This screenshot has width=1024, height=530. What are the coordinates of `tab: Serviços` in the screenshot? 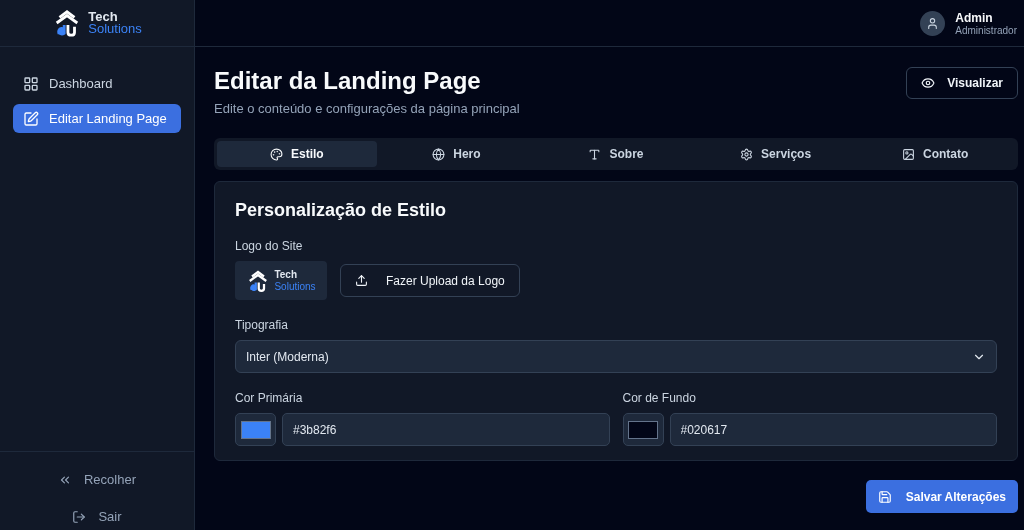 It's located at (775, 154).